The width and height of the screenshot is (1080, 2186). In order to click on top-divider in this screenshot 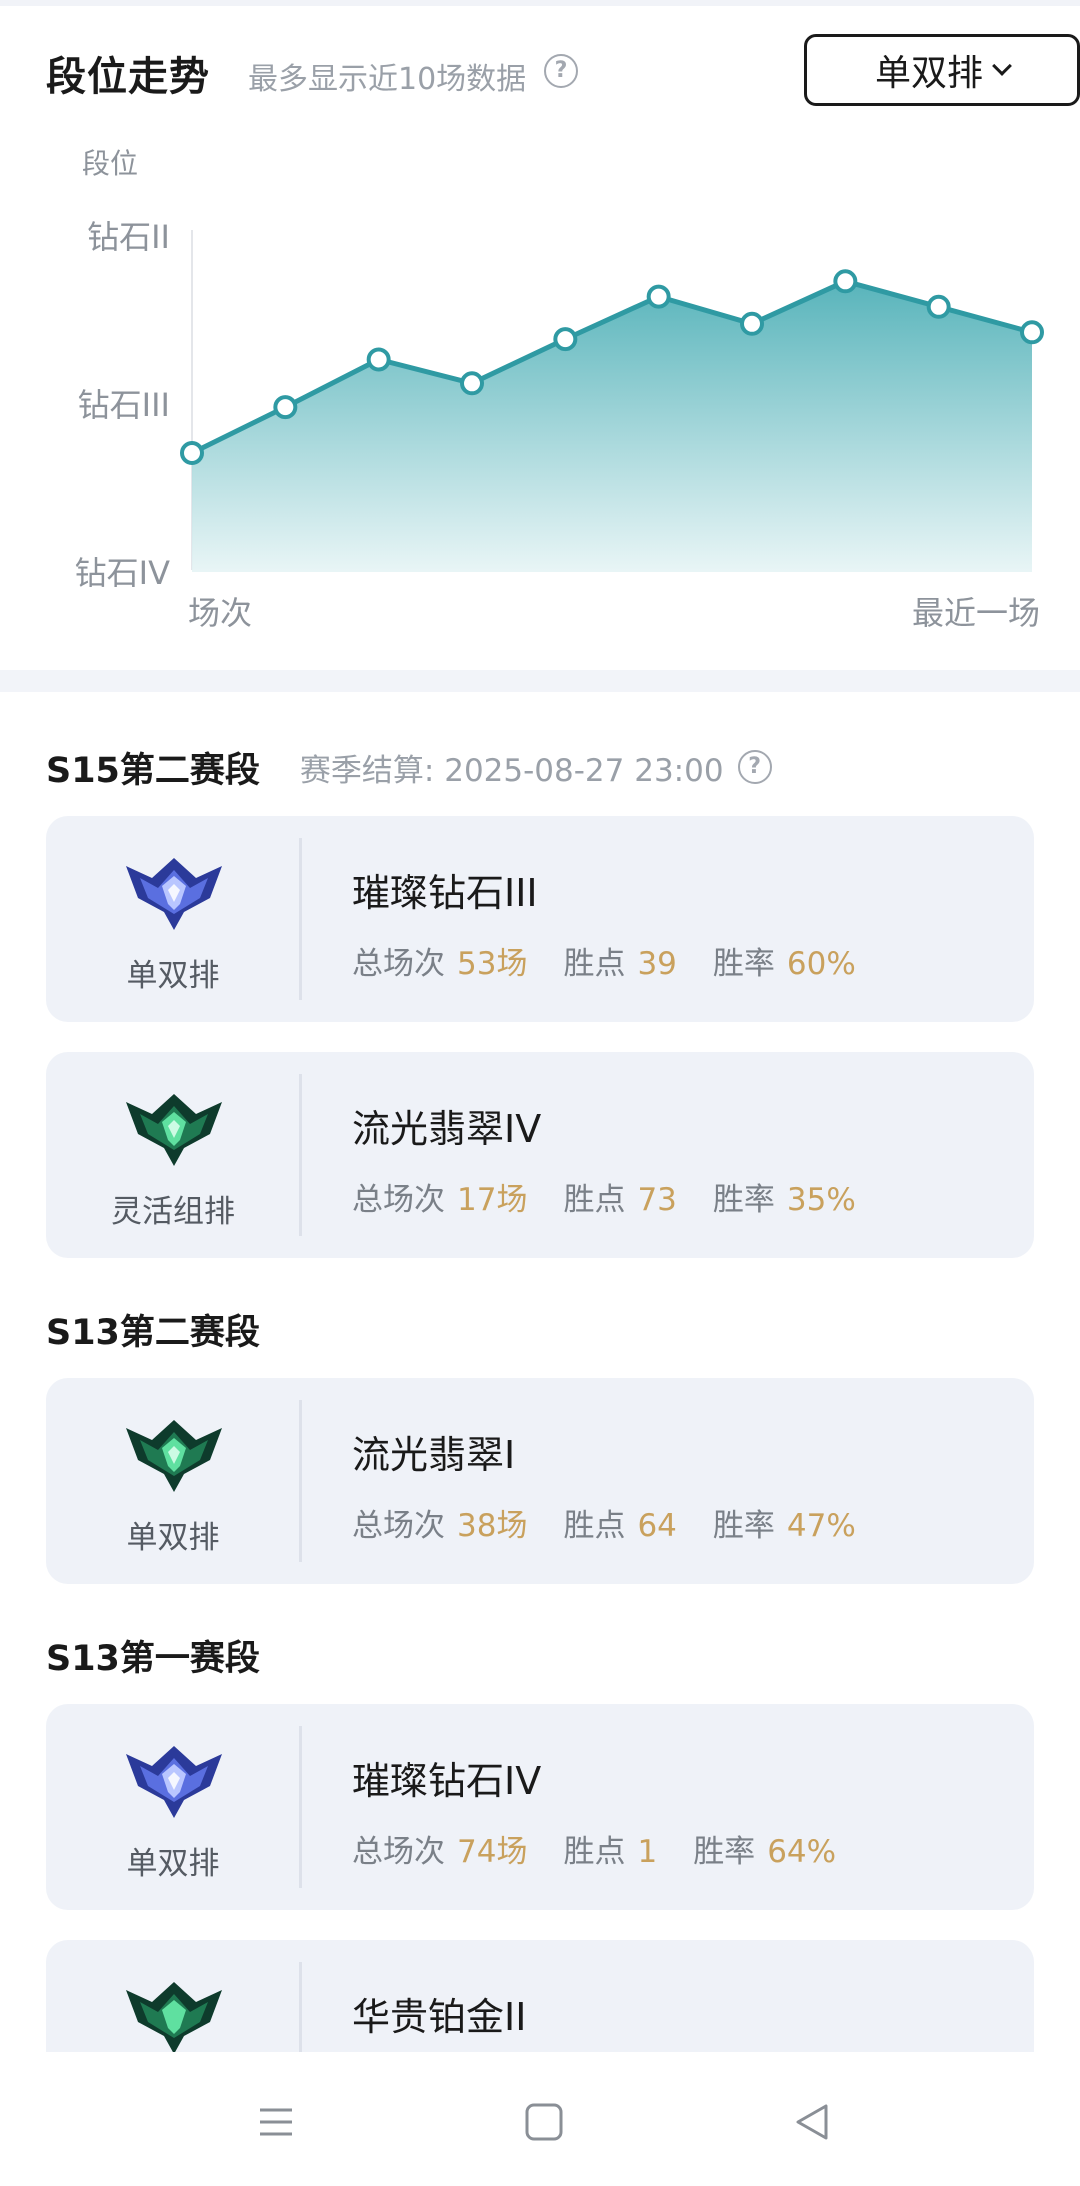, I will do `click(540, 3)`.